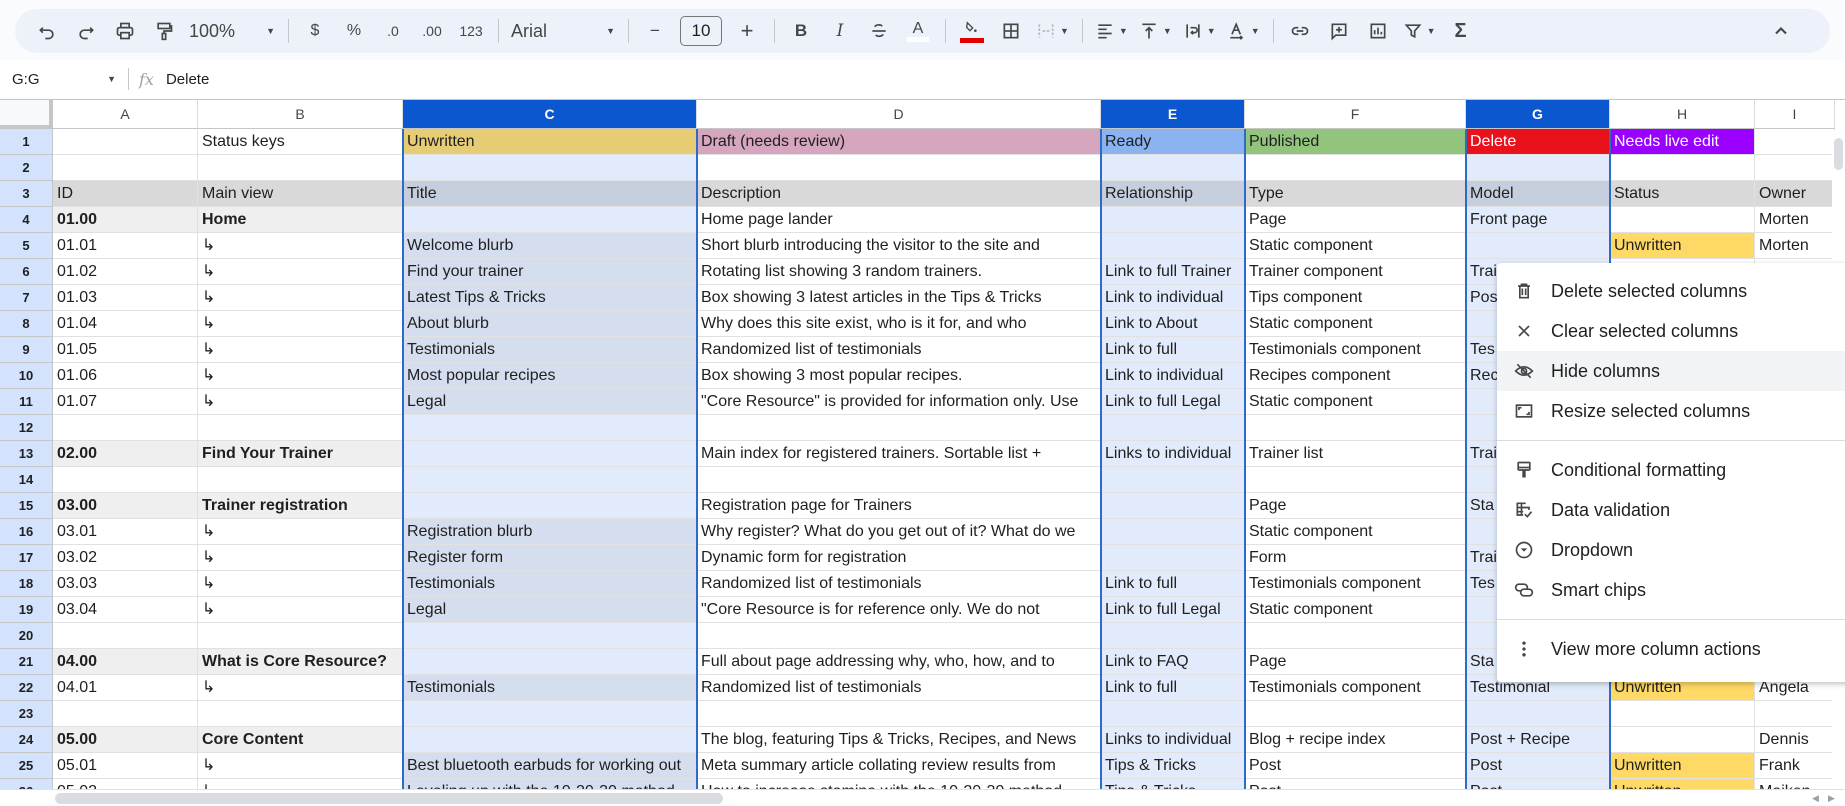 This screenshot has height=806, width=1845. I want to click on cell-c2, so click(550, 168).